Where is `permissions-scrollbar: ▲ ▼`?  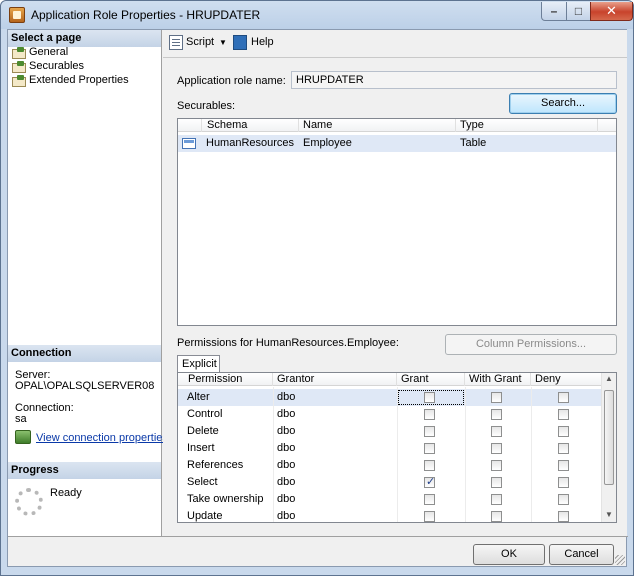 permissions-scrollbar: ▲ ▼ is located at coordinates (608, 447).